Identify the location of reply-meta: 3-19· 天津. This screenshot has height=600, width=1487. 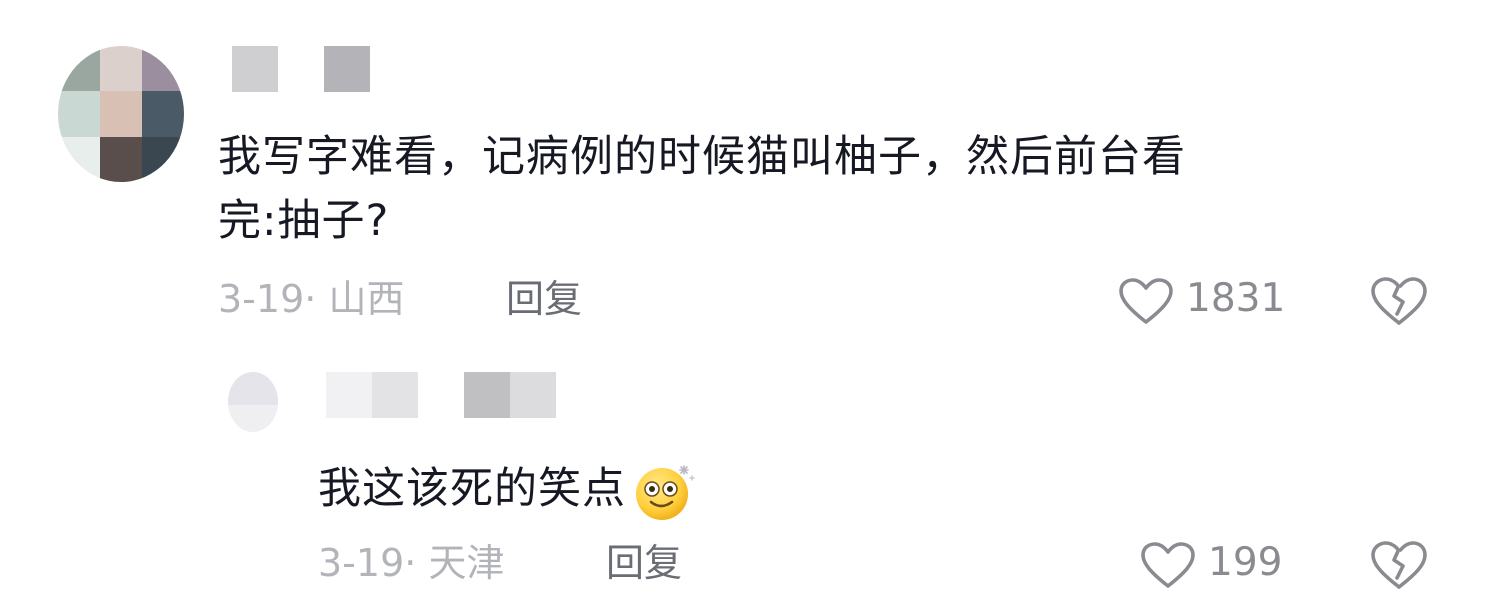
(411, 563).